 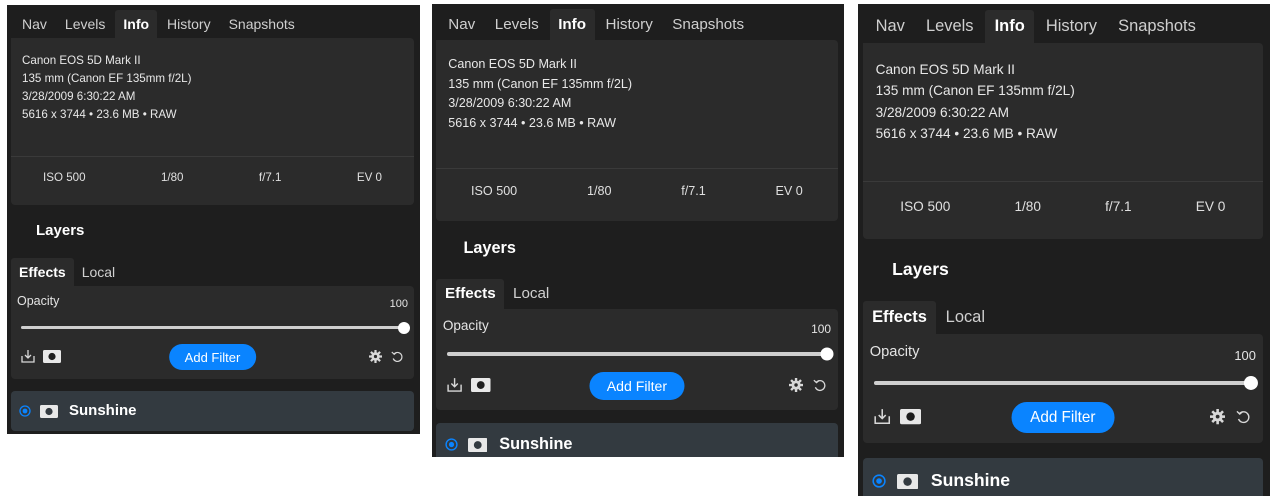 I want to click on shutter-value: 1/80, so click(x=1027, y=207).